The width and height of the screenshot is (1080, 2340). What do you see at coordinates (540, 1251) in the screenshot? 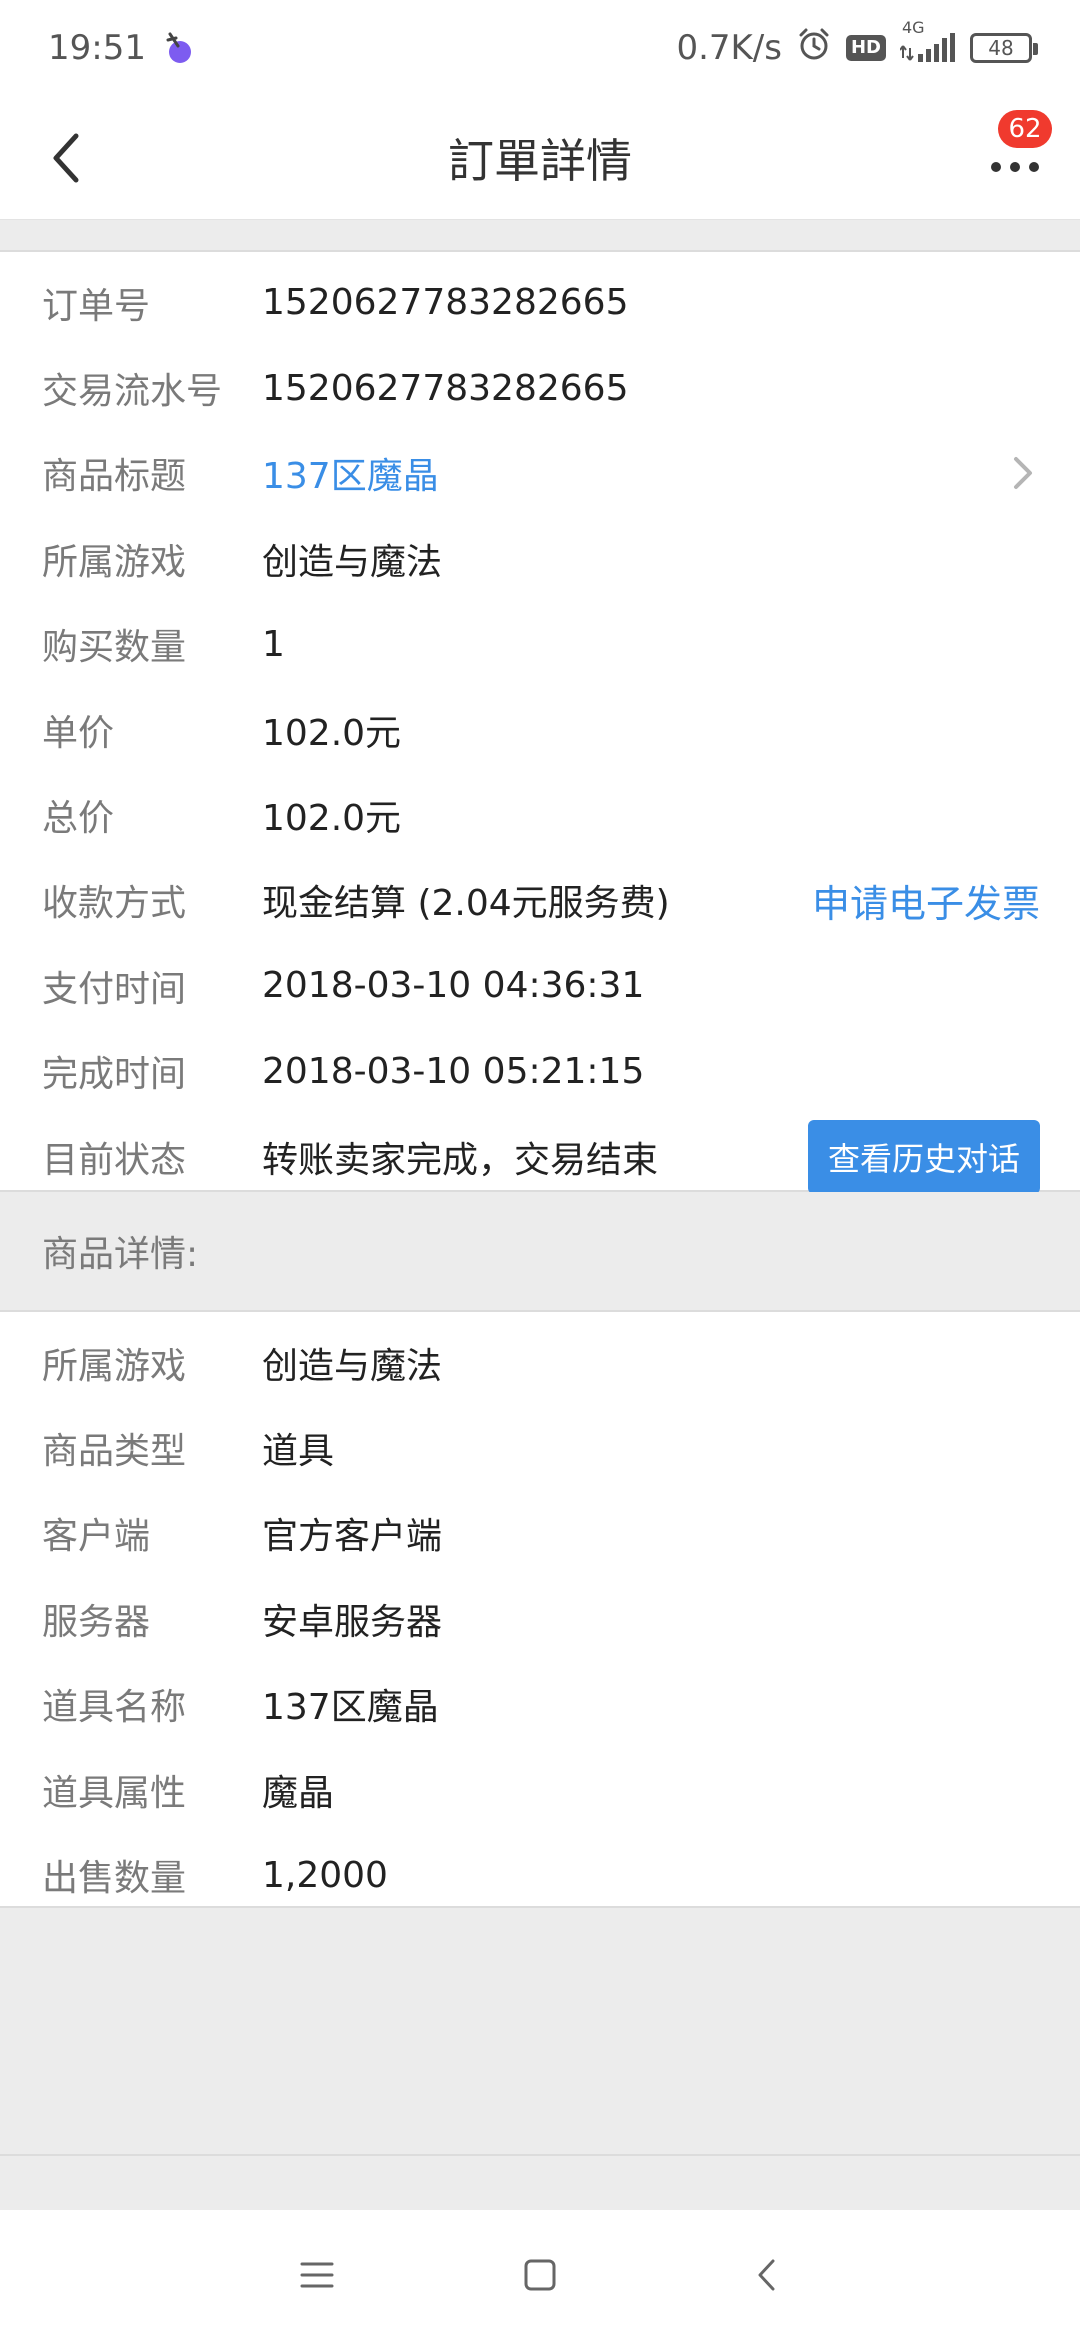
I see `goods-details-header: 商品详情:` at bounding box center [540, 1251].